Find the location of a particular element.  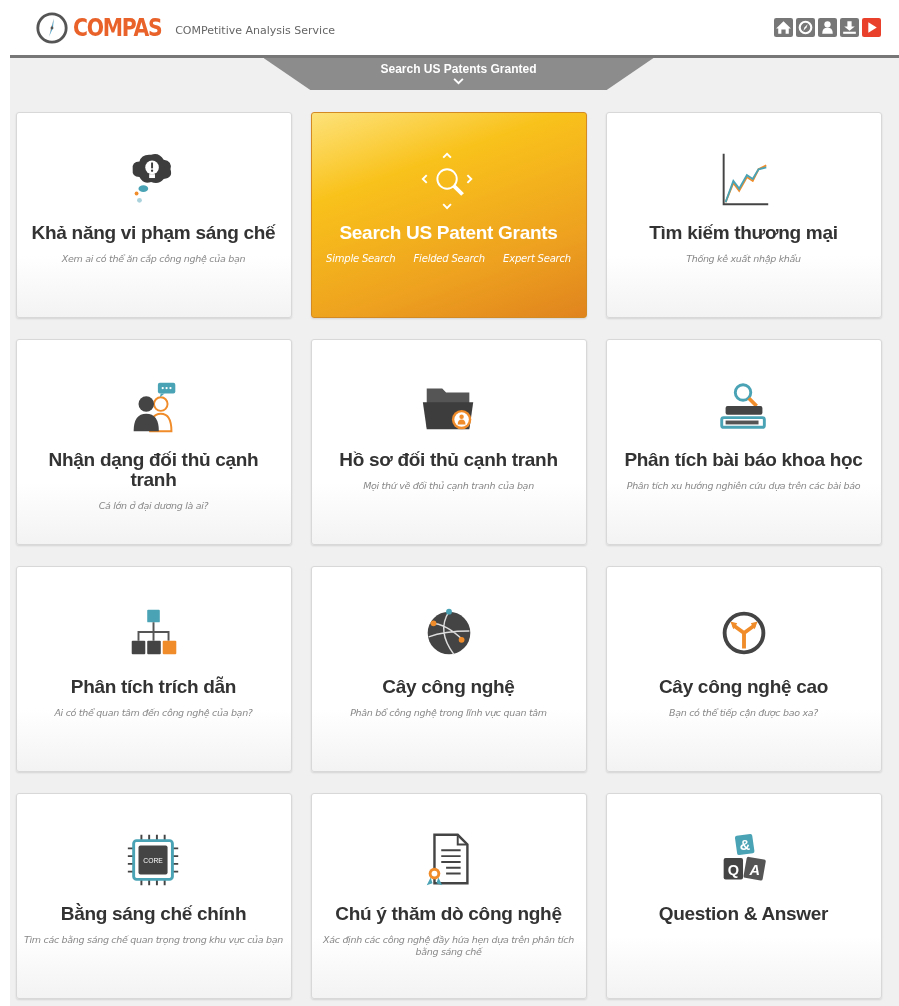

card-description: Cá lớn ở đại dương là ai? is located at coordinates (153, 506).